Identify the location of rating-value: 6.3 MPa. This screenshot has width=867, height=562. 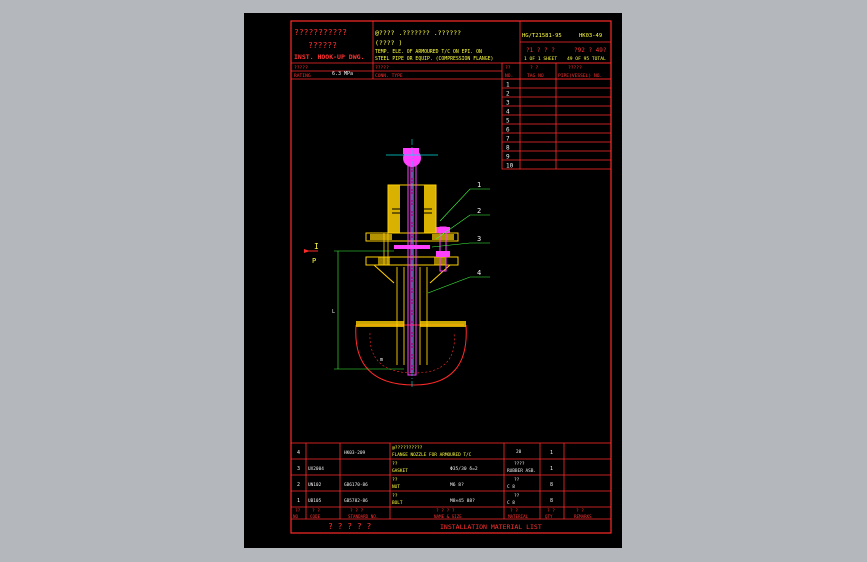
(342, 74).